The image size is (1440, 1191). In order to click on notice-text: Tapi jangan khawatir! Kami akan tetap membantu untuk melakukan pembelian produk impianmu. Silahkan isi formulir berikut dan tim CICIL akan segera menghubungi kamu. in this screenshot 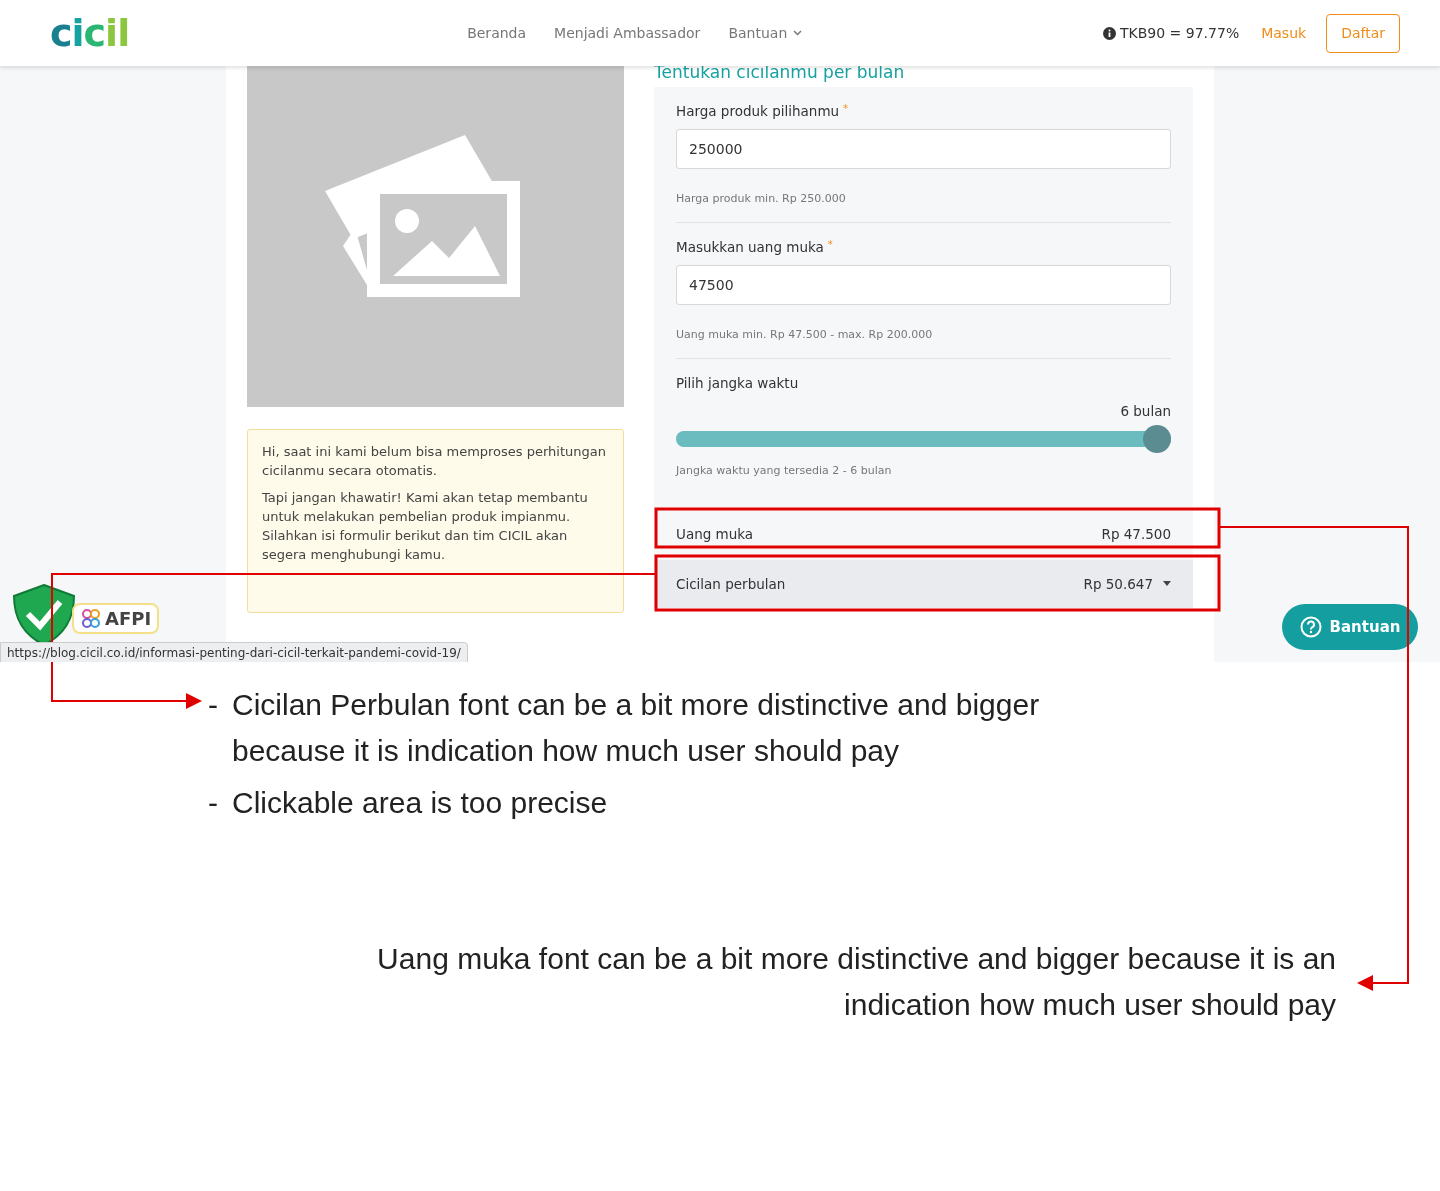, I will do `click(425, 526)`.